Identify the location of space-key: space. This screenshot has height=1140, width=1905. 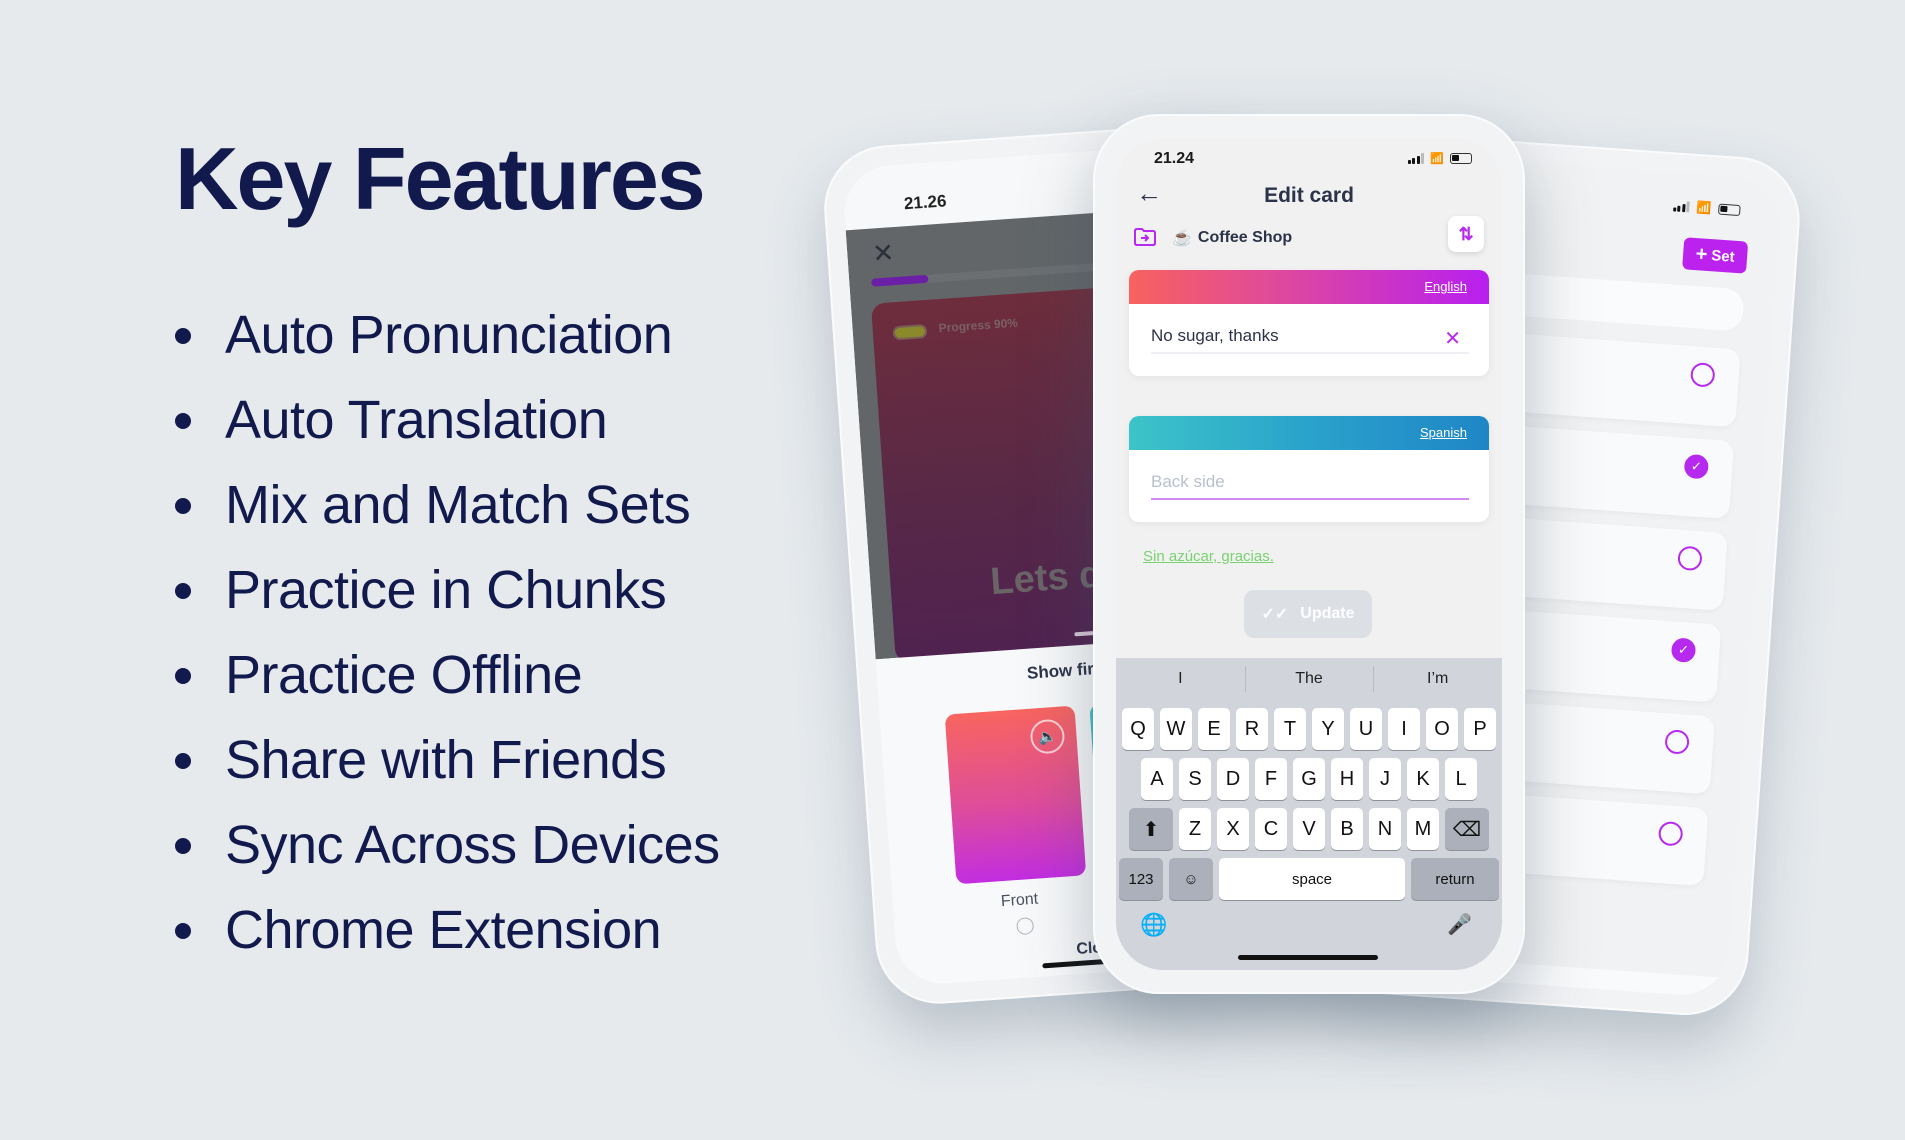
(1312, 879).